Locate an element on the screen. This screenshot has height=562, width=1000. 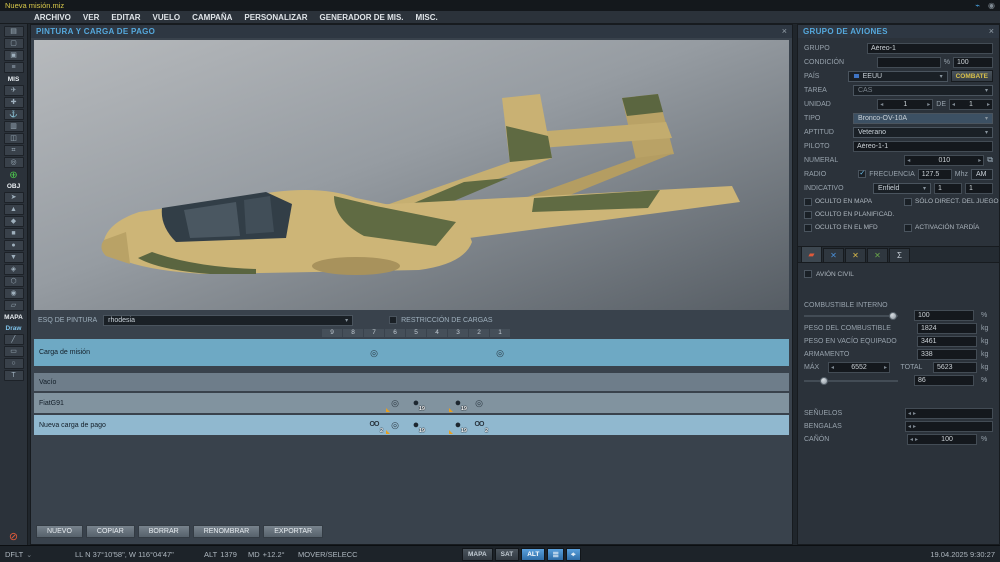
payload-button-copiar: COPIAR is located at coordinates (110, 531).